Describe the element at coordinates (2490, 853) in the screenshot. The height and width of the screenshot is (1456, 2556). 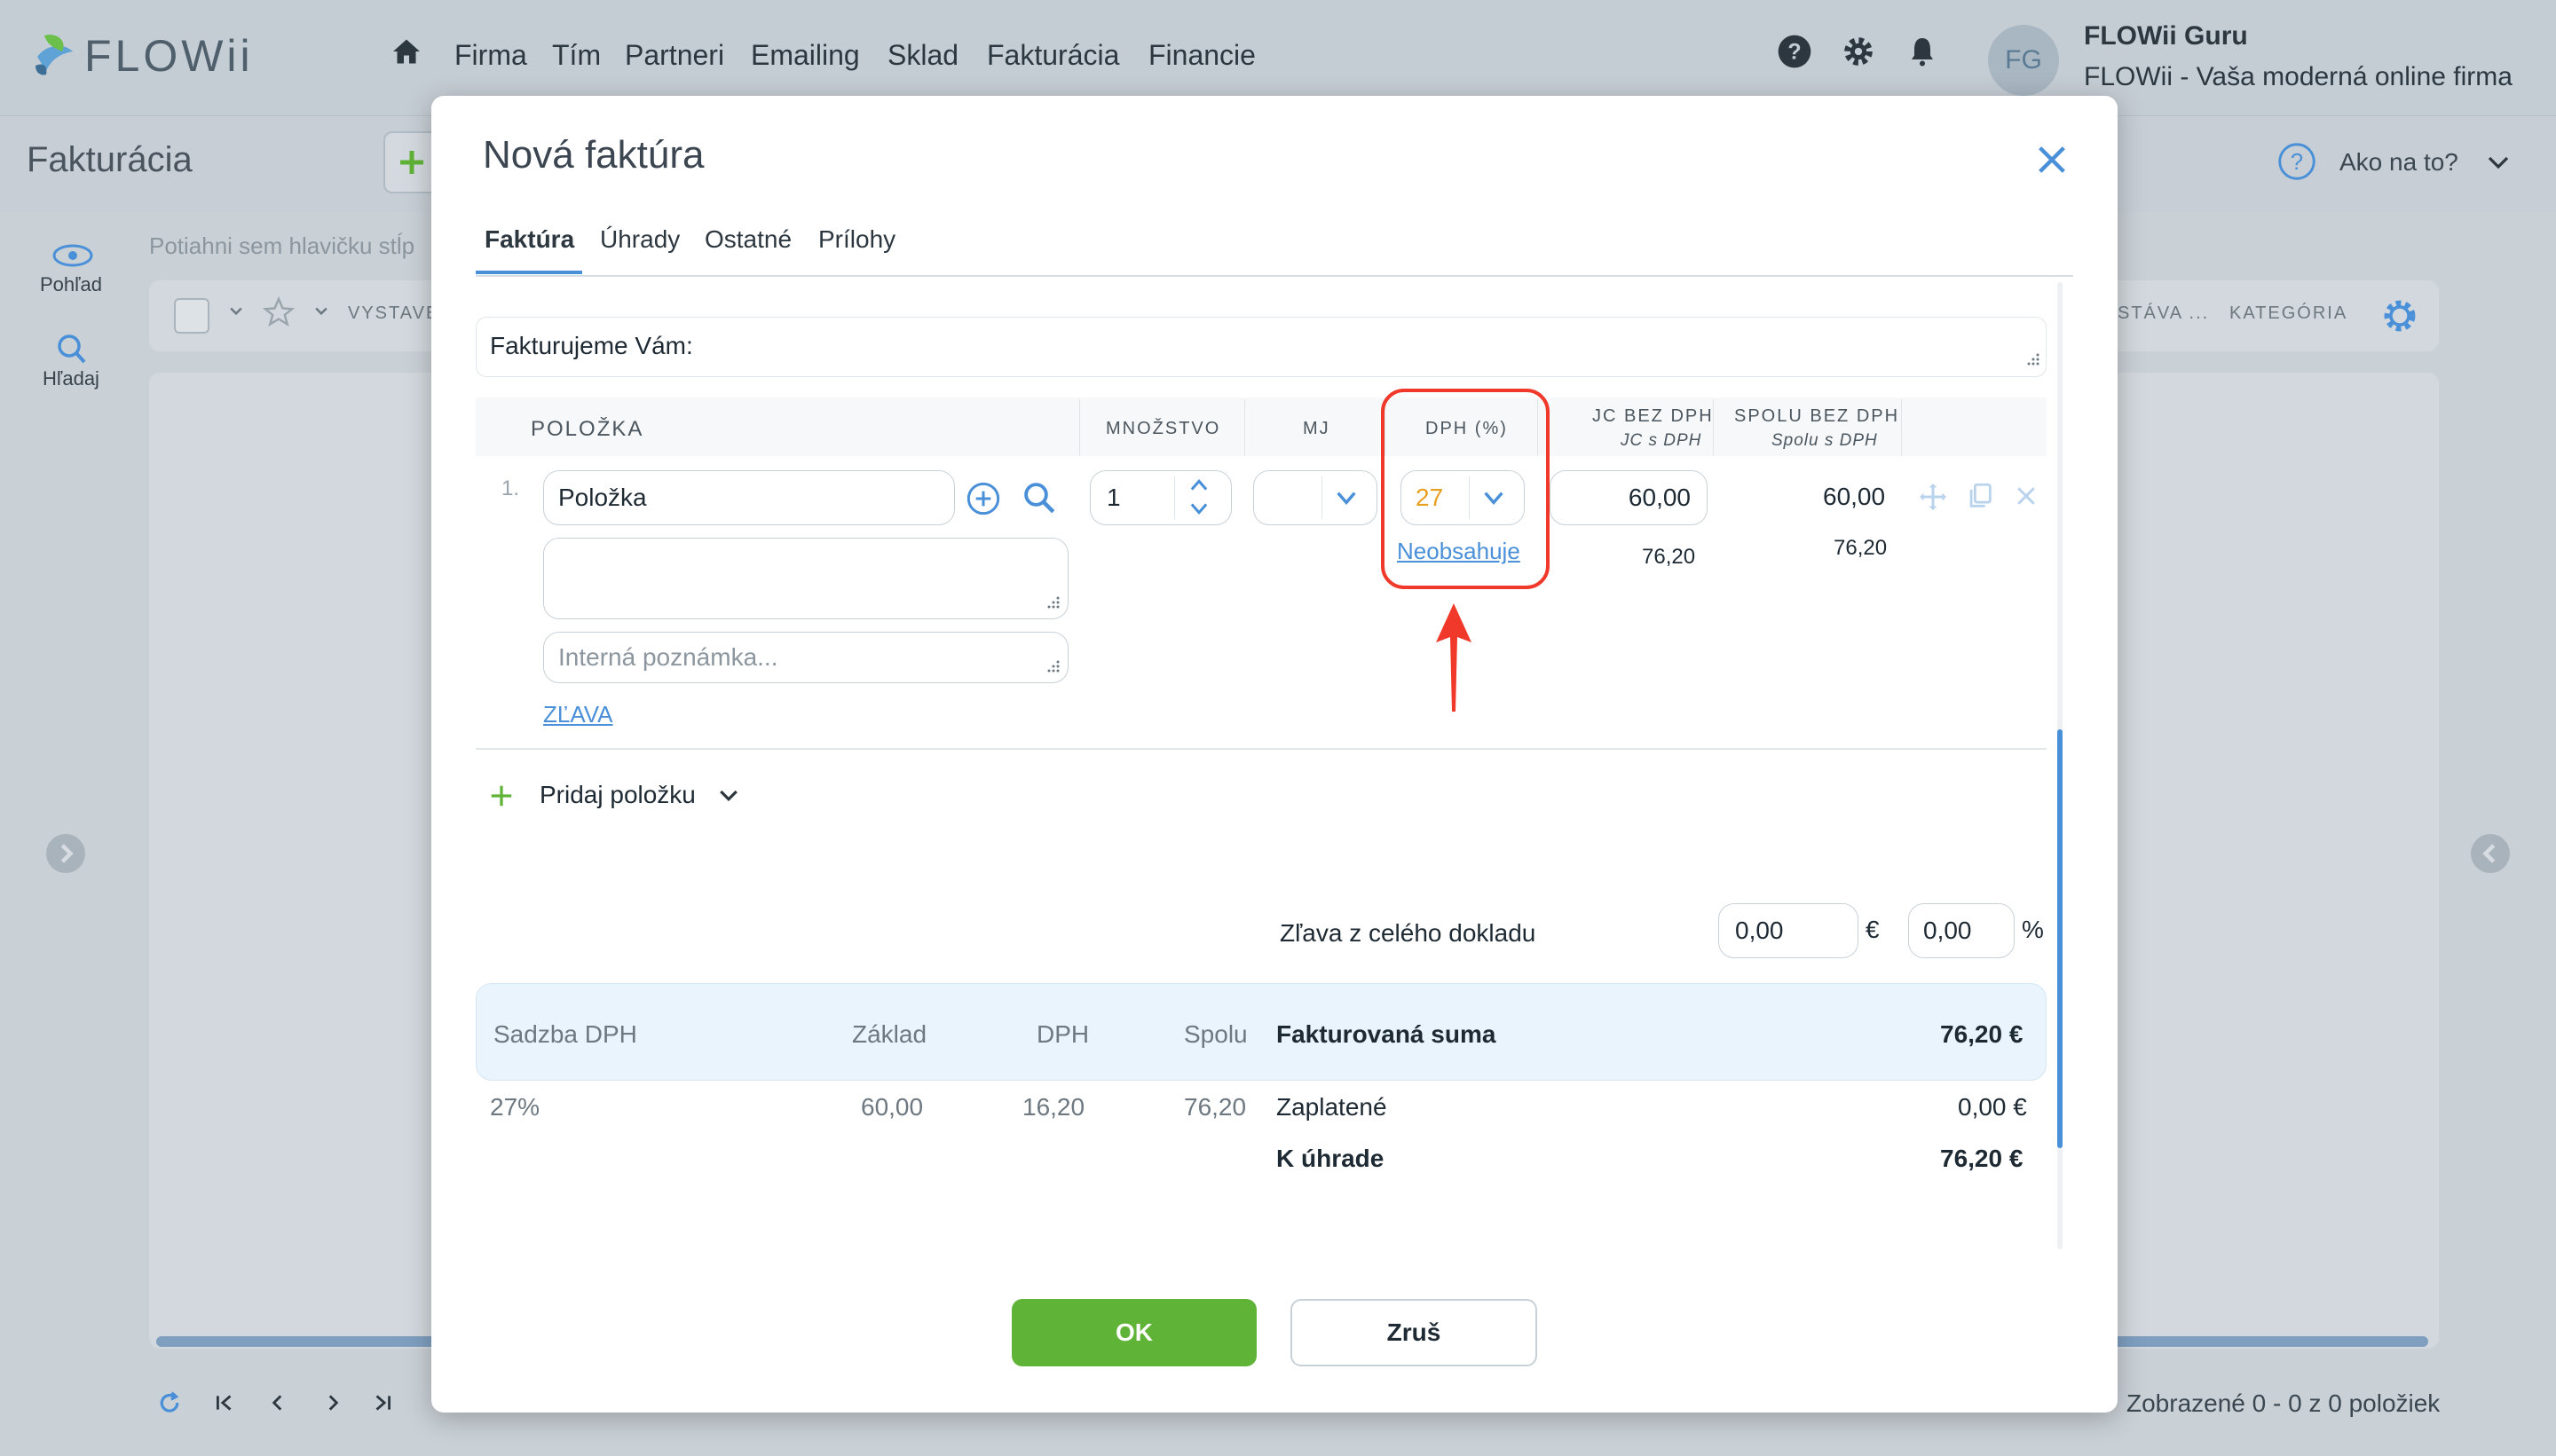
I see `chevron-left-icon` at that location.